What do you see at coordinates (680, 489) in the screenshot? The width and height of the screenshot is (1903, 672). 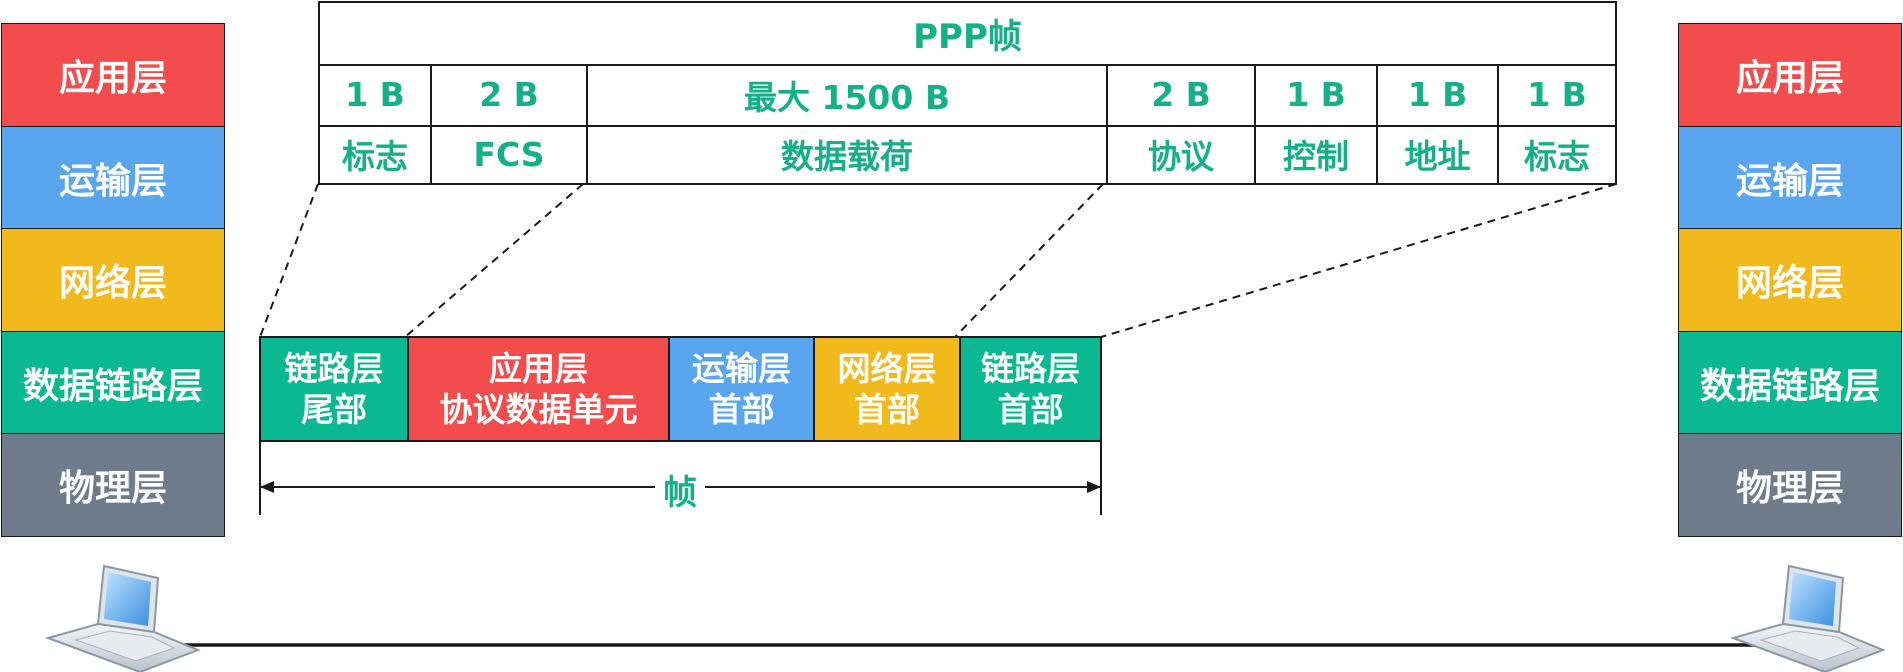 I see `frame-span-label: 帧` at bounding box center [680, 489].